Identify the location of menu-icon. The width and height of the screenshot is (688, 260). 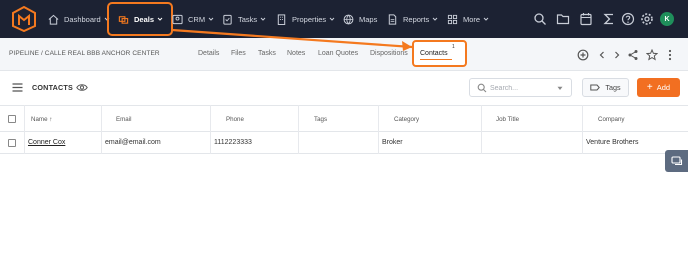
(17, 87).